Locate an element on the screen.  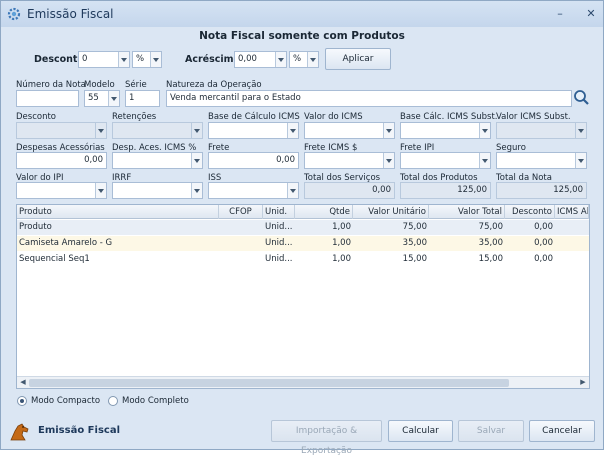
modelo-label: Modelo is located at coordinates (99, 85).